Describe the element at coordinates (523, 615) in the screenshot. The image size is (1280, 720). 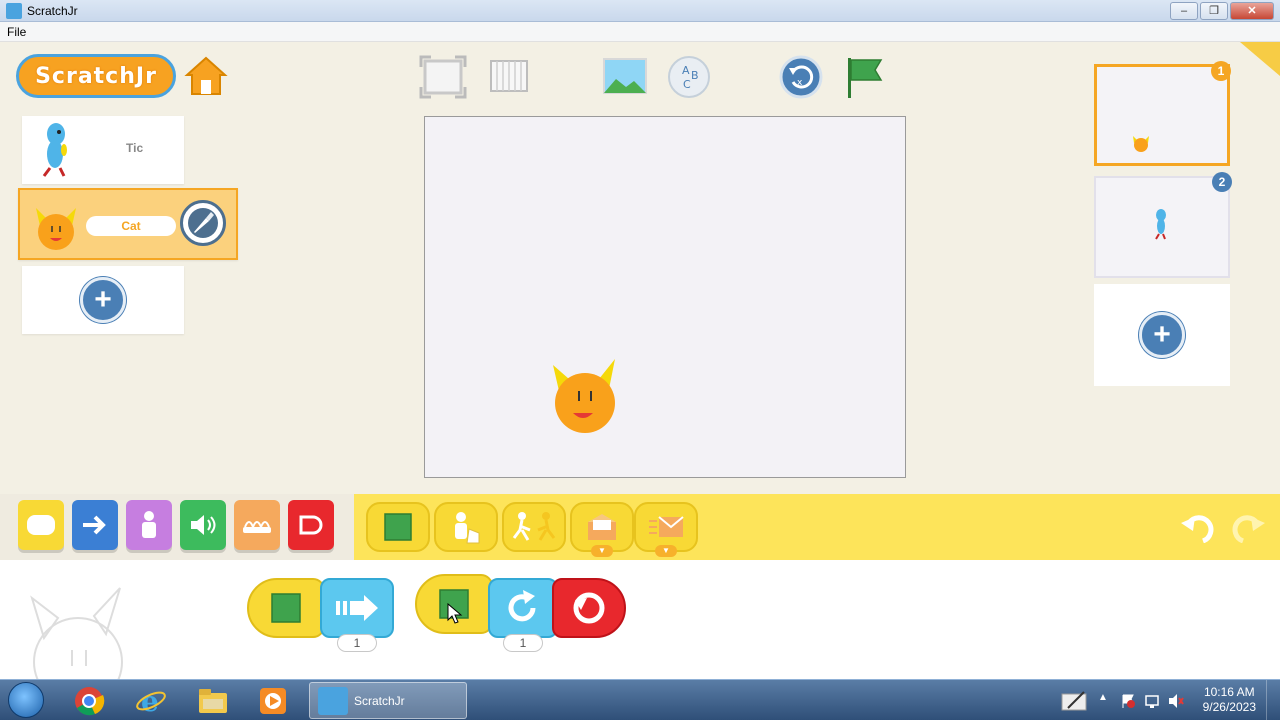
I see `script2-turn-block: 1` at that location.